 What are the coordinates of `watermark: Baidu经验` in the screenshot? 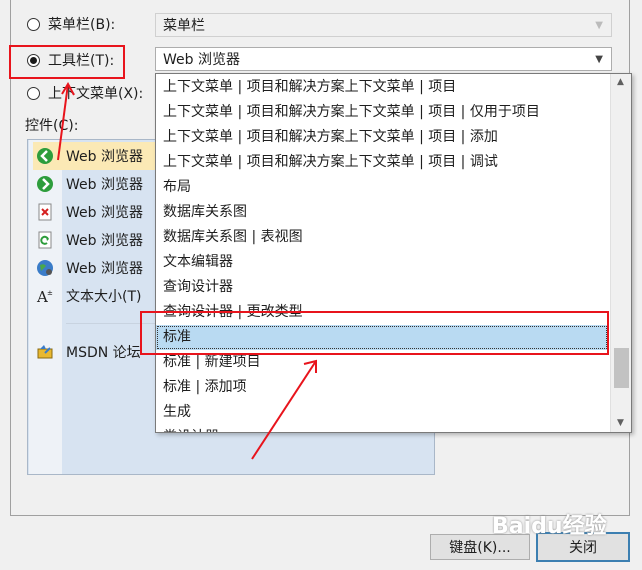 It's located at (549, 526).